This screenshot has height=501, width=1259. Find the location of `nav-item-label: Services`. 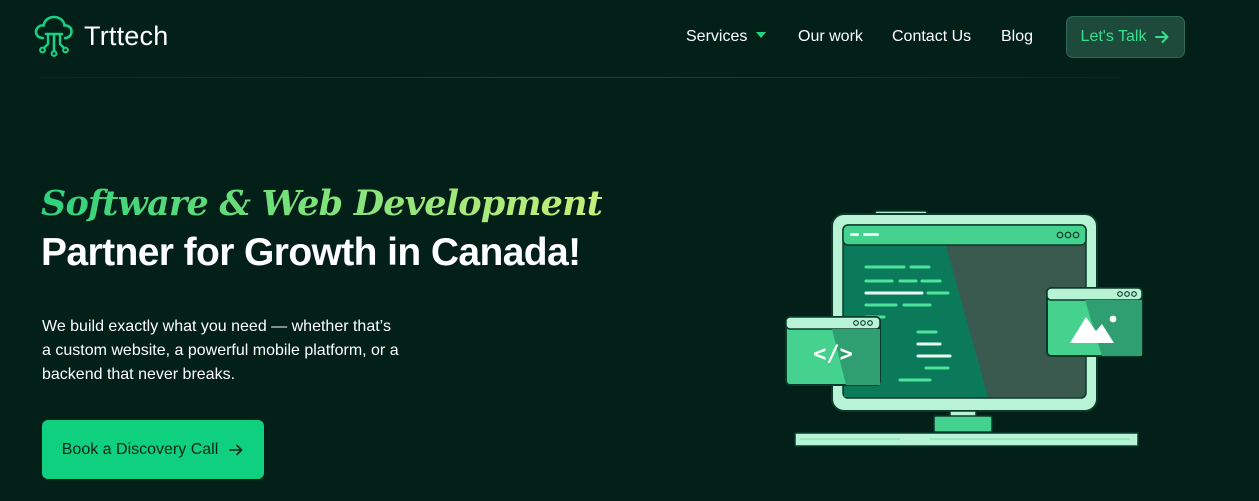

nav-item-label: Services is located at coordinates (717, 36).